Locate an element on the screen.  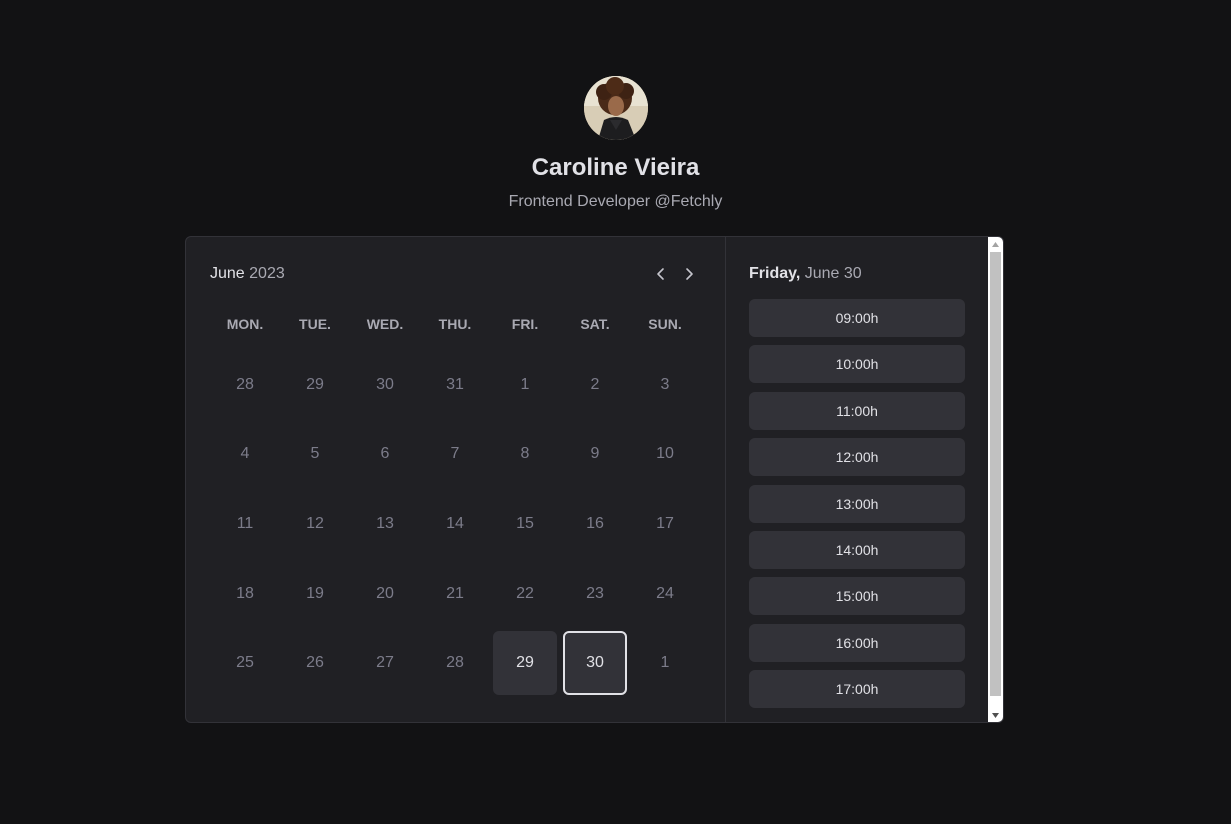
calendar-day-cell: 25 is located at coordinates (245, 663).